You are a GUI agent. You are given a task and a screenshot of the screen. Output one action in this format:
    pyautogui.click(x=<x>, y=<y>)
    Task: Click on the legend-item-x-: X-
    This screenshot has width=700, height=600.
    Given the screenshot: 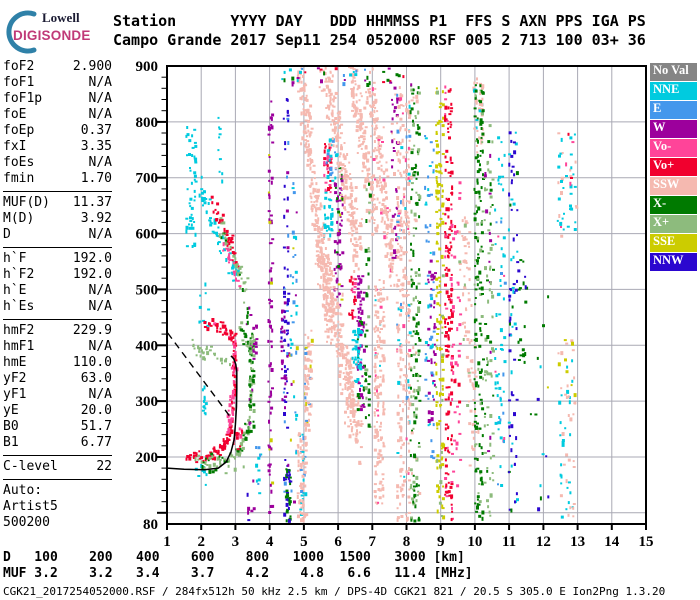 What is the action you would take?
    pyautogui.click(x=673, y=205)
    